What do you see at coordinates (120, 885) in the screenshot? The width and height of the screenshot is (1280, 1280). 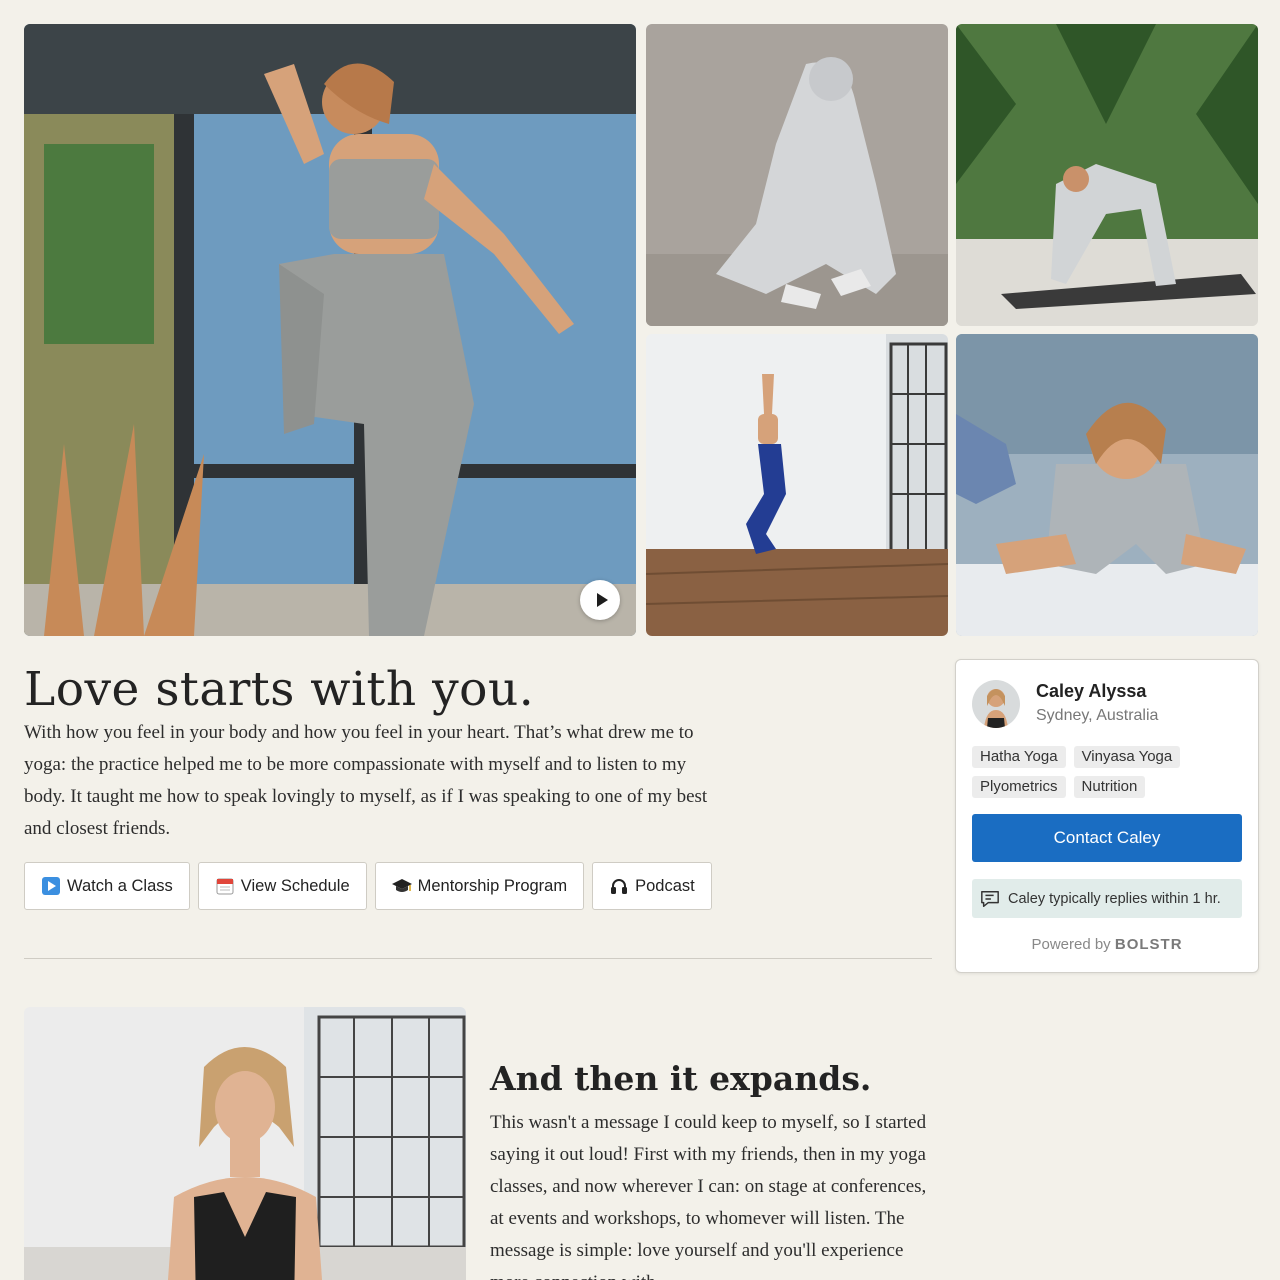 I see `watch-class-label: Watch a Class` at bounding box center [120, 885].